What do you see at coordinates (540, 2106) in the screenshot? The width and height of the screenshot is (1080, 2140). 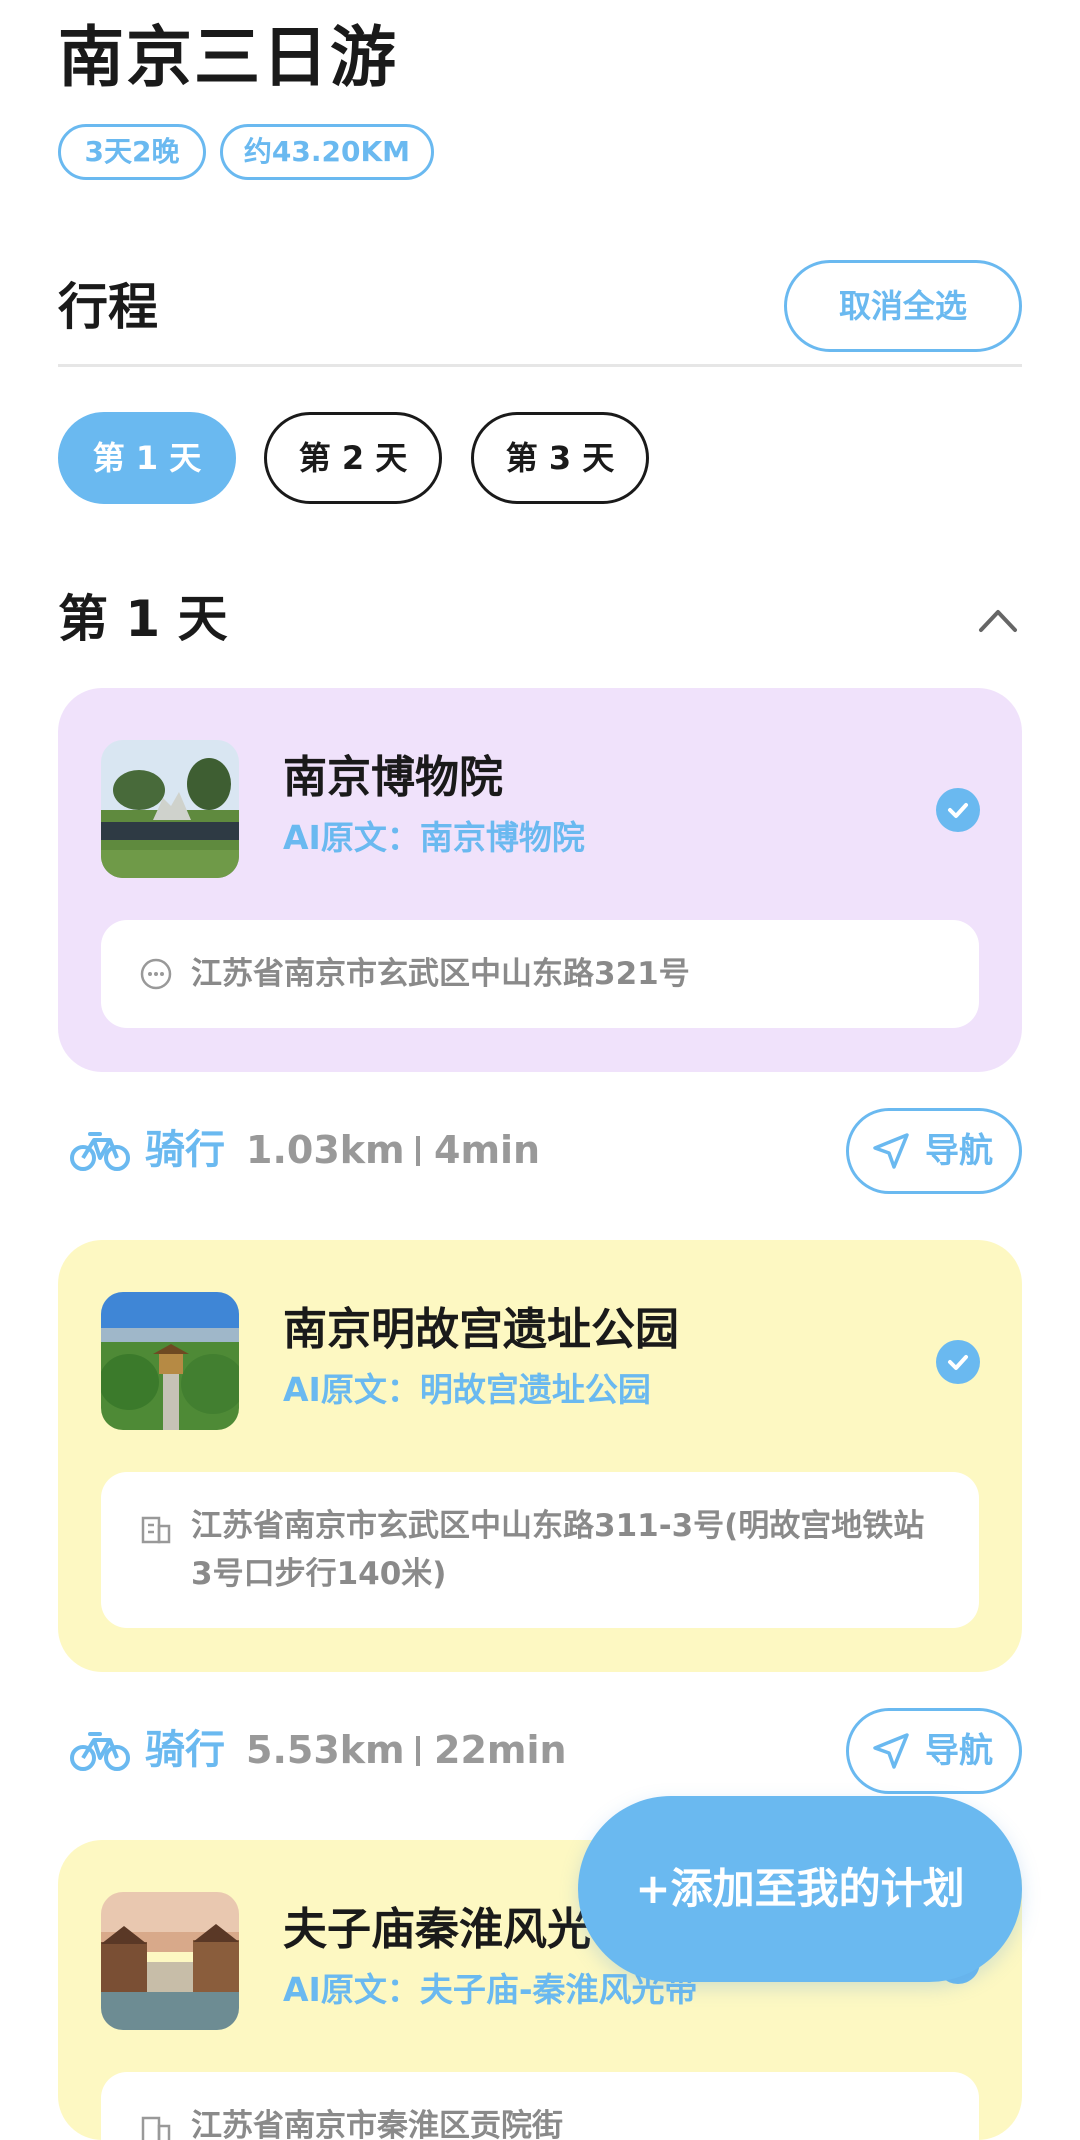 I see `address-box: 江苏省南京市秦淮区贡院街` at bounding box center [540, 2106].